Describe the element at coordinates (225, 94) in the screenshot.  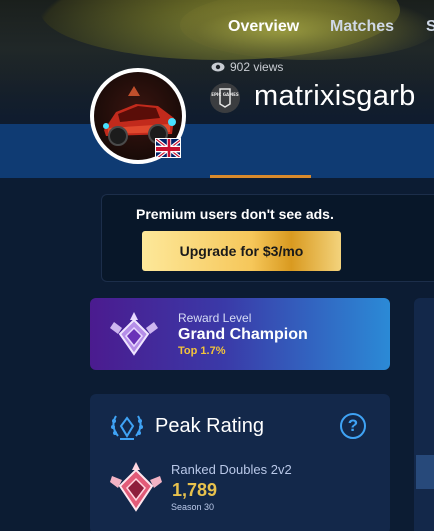
I see `epic-logo-text: EPIC GAMES` at that location.